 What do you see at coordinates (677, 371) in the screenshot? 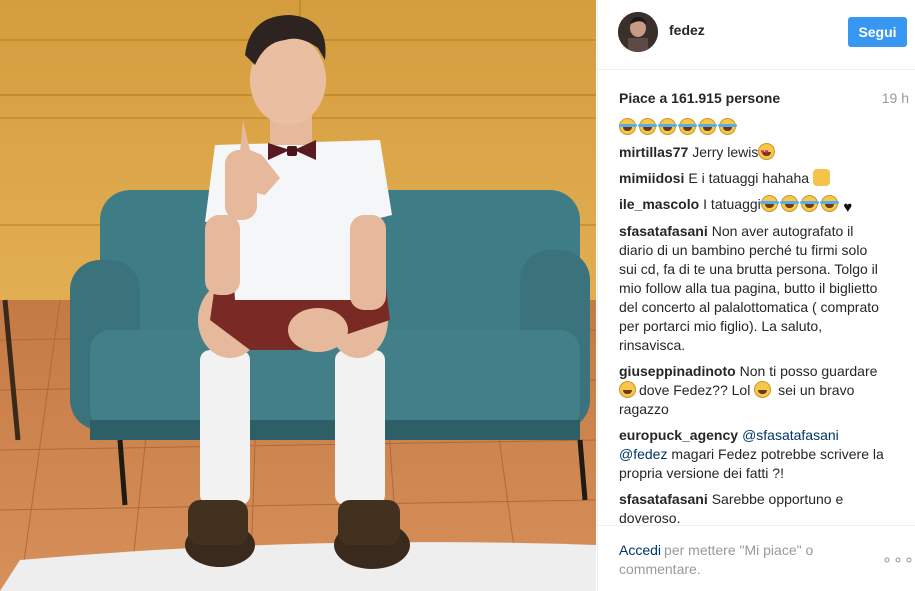
I see `comment-username: giuseppinadinoto` at bounding box center [677, 371].